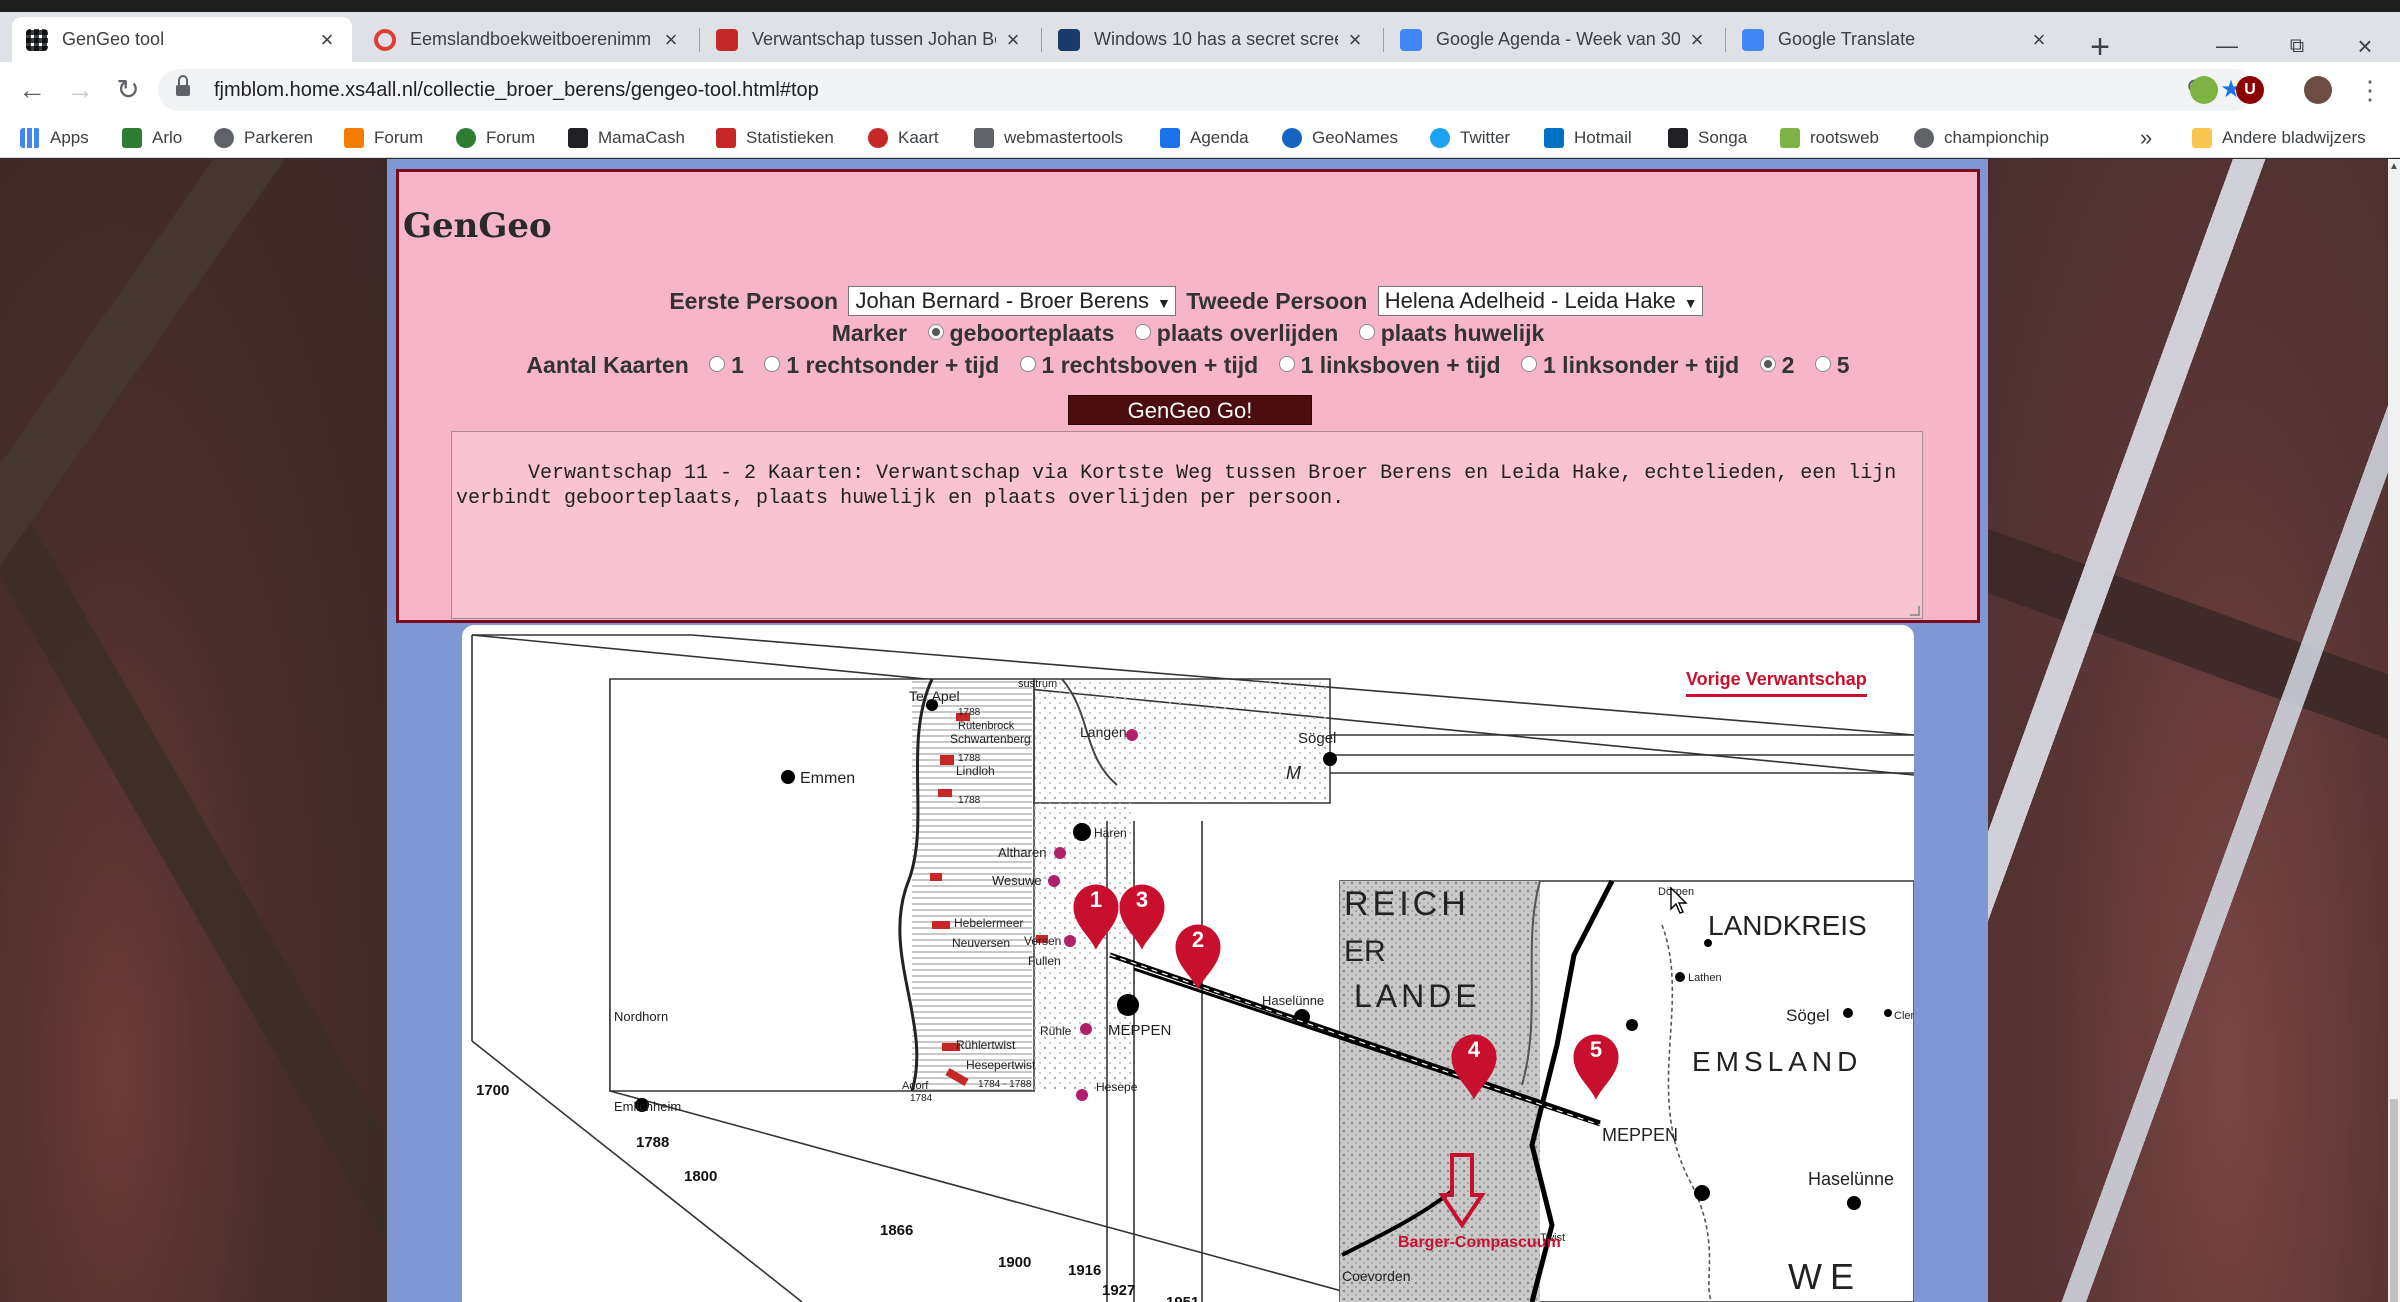  Describe the element at coordinates (1777, 1061) in the screenshot. I see `region-emsland: EMSLAND` at that location.